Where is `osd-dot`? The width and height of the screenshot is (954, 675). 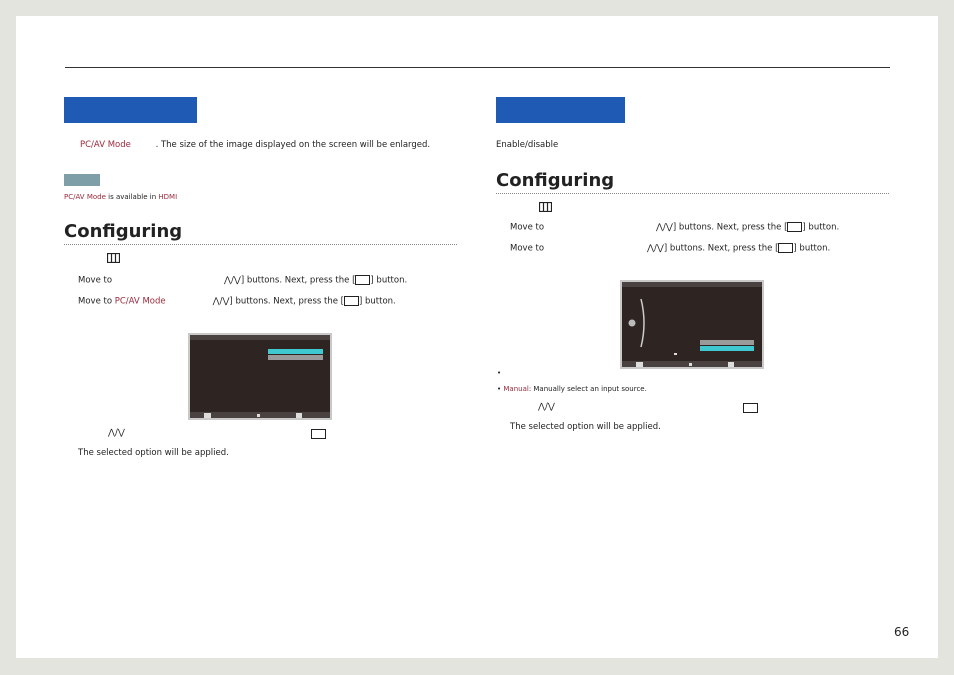 osd-dot is located at coordinates (675, 354).